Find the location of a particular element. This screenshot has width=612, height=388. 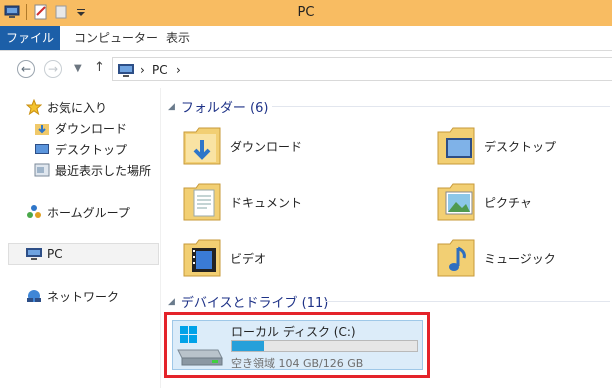

desktop-folder-icon is located at coordinates (456, 146).